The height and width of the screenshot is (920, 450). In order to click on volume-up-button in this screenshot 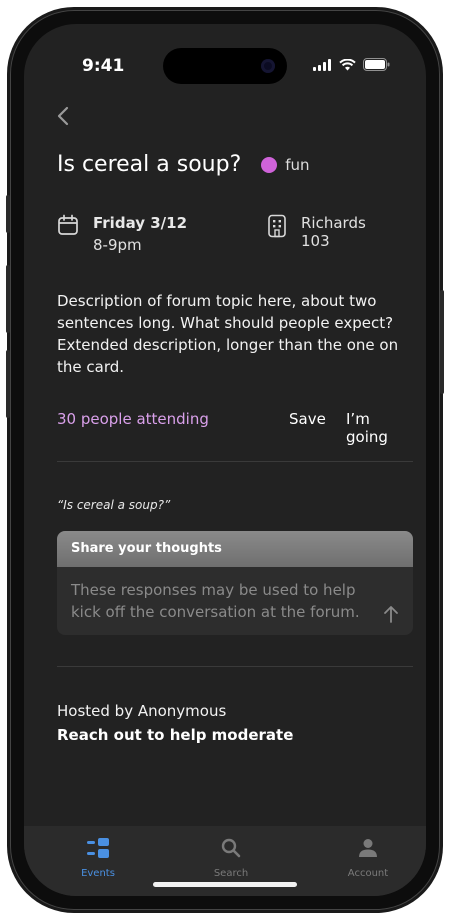, I will do `click(8, 299)`.